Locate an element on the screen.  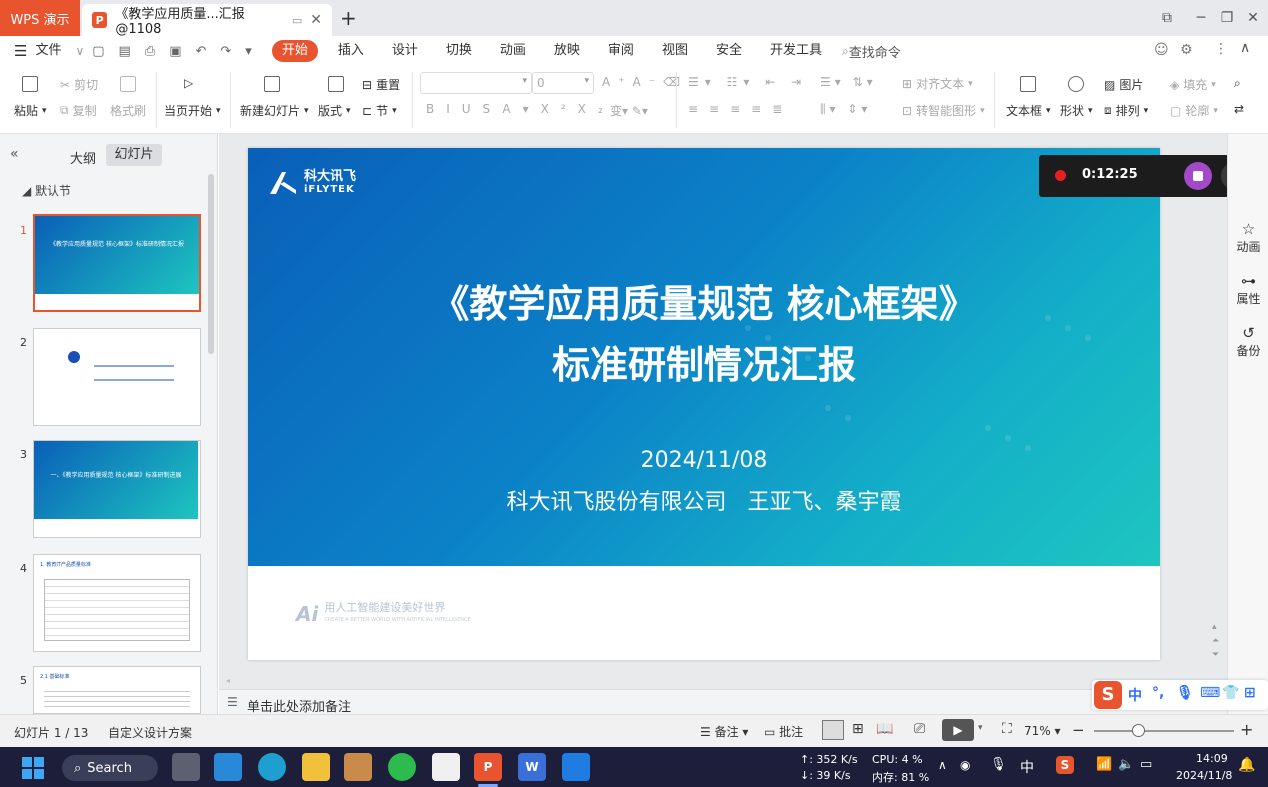
textbox-button: 文本框 ▾ is located at coordinates (1028, 110).